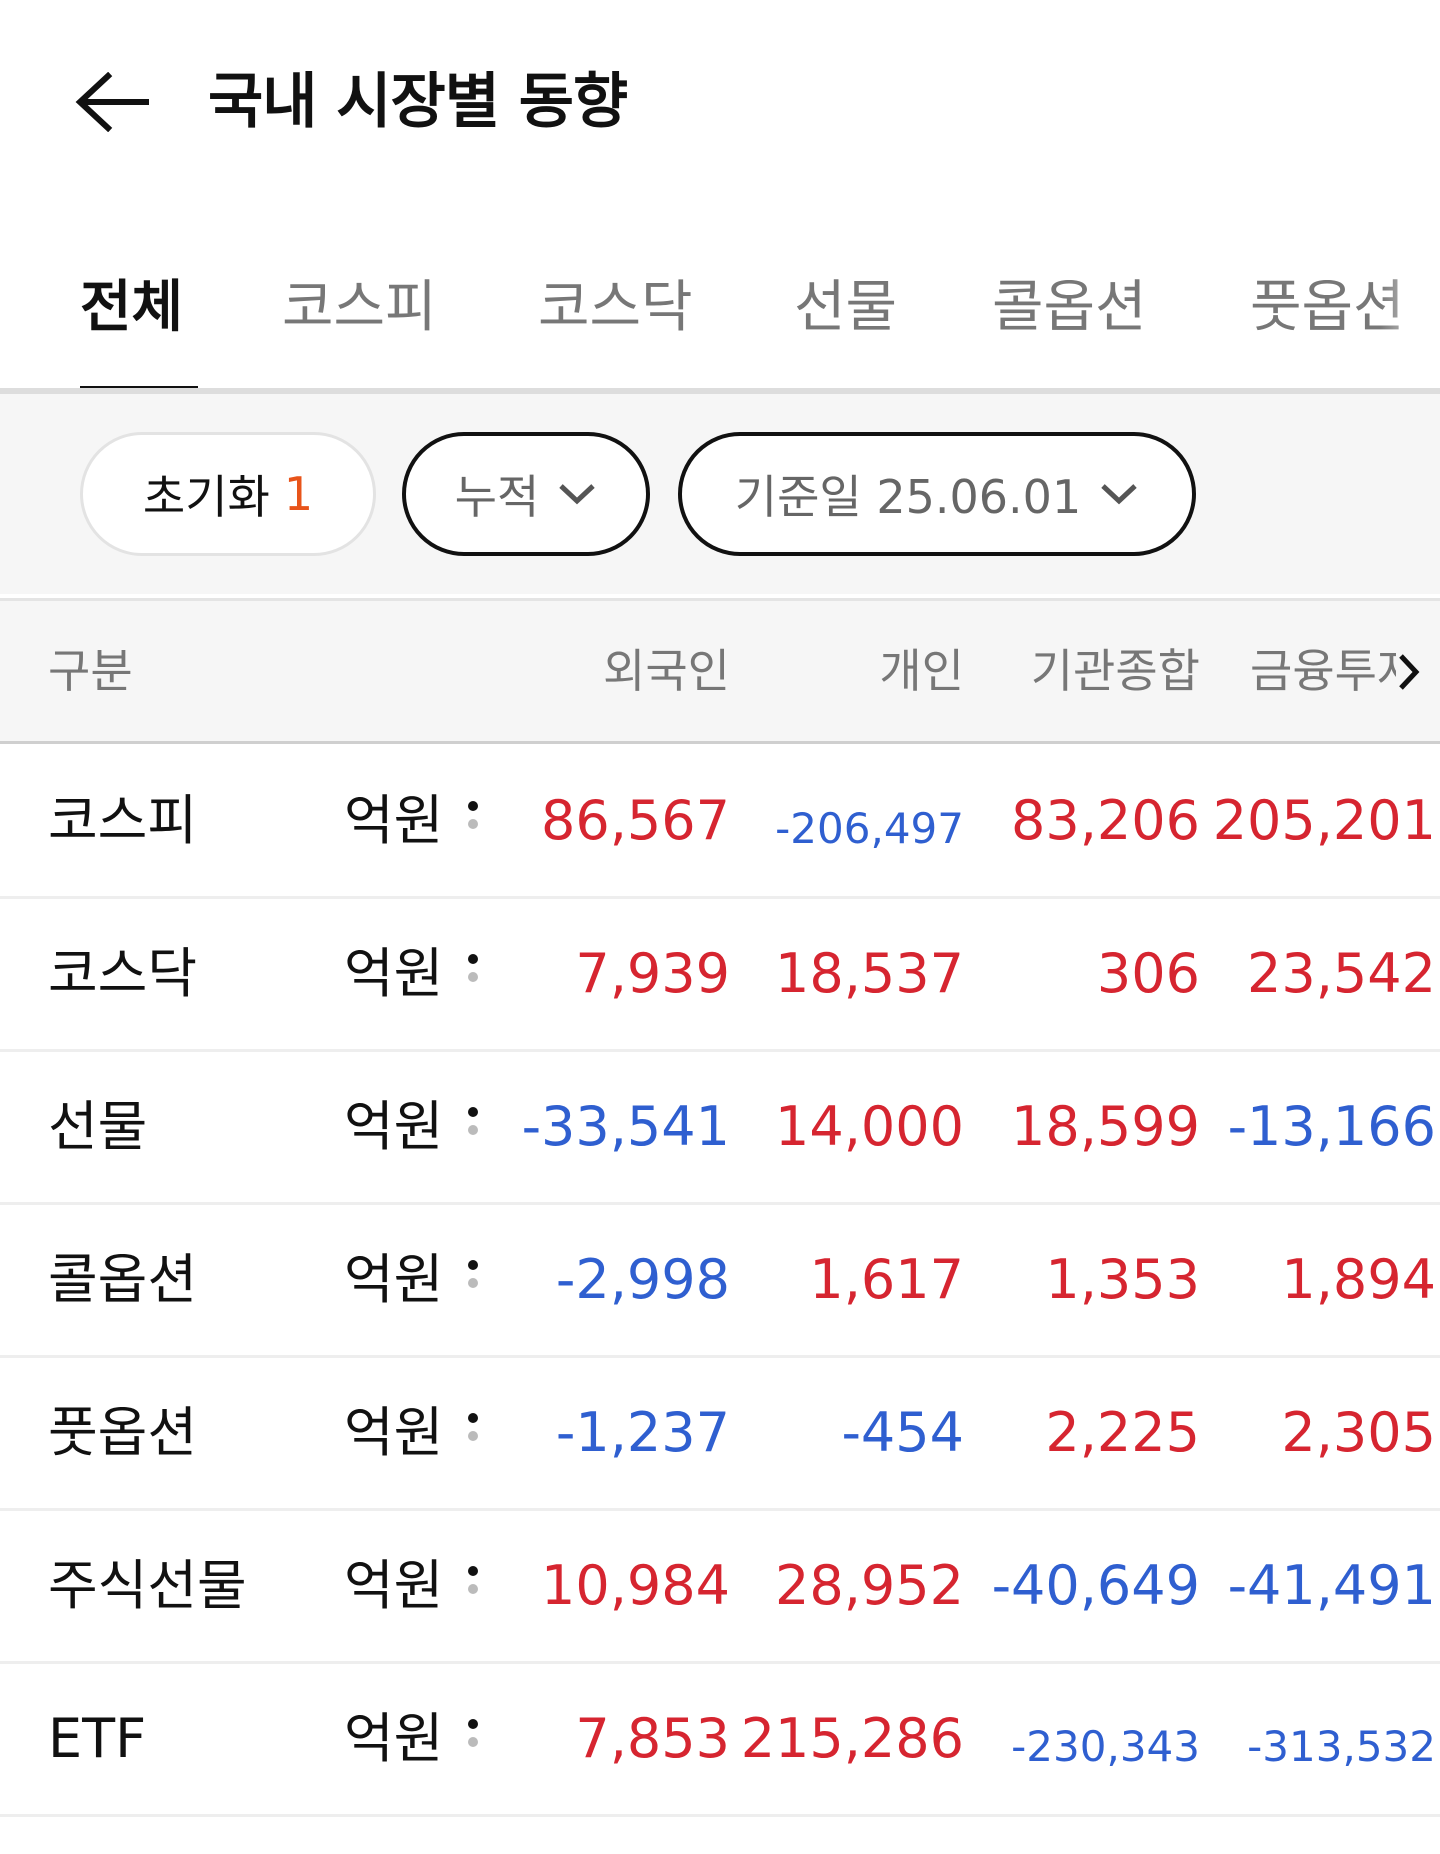  I want to click on table-header: 구분 외국인 개인 기관종합 금융투자, so click(720, 671).